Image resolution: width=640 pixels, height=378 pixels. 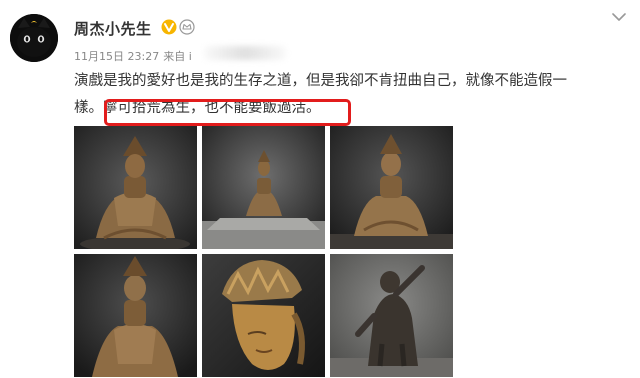 What do you see at coordinates (227, 112) in the screenshot?
I see `highlight-box` at bounding box center [227, 112].